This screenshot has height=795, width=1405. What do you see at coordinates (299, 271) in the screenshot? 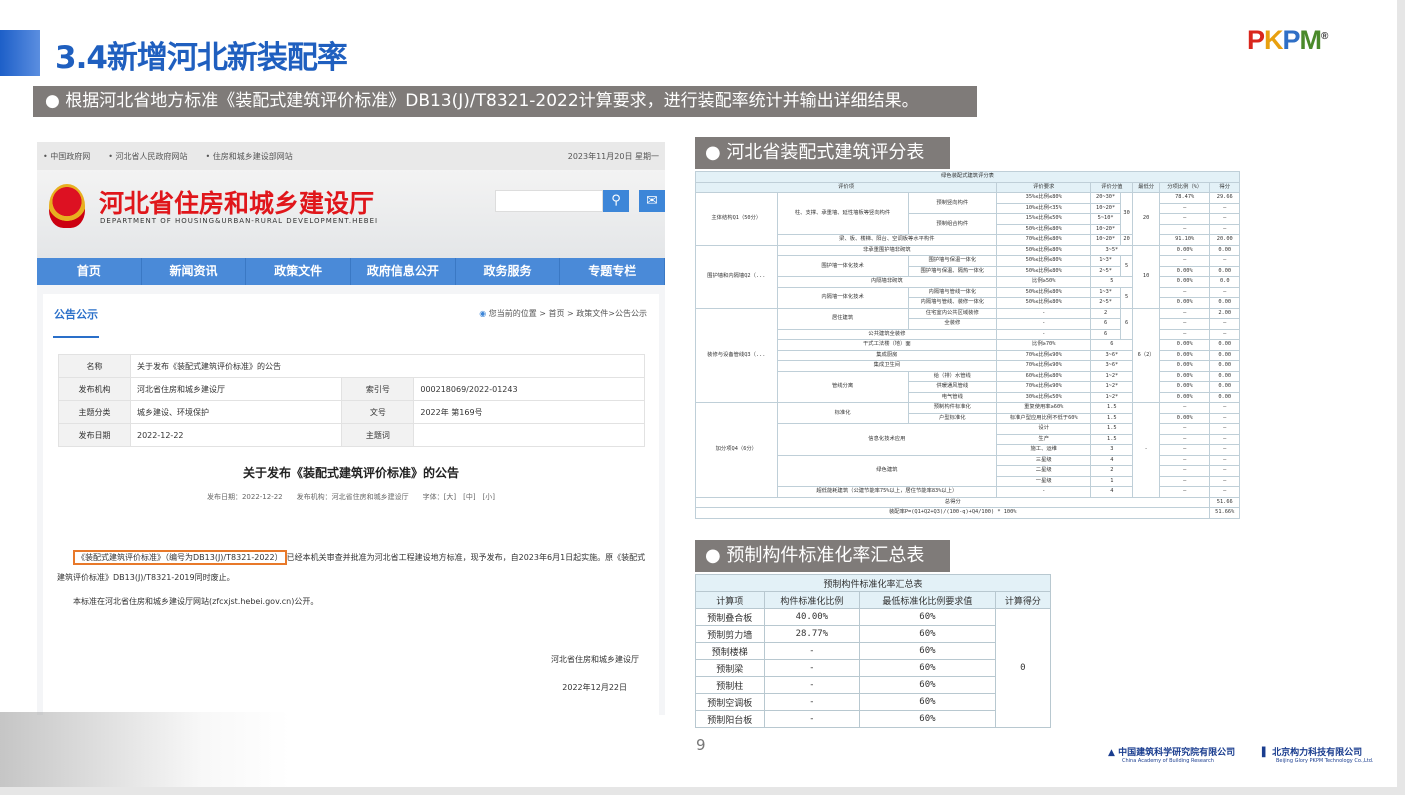
I see `nav-item: 政策文件` at bounding box center [299, 271].